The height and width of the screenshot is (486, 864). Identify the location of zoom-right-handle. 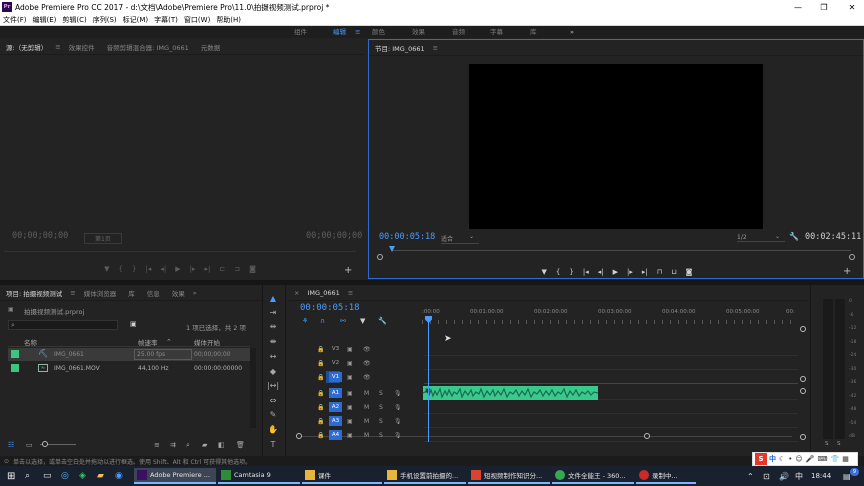
(852, 257).